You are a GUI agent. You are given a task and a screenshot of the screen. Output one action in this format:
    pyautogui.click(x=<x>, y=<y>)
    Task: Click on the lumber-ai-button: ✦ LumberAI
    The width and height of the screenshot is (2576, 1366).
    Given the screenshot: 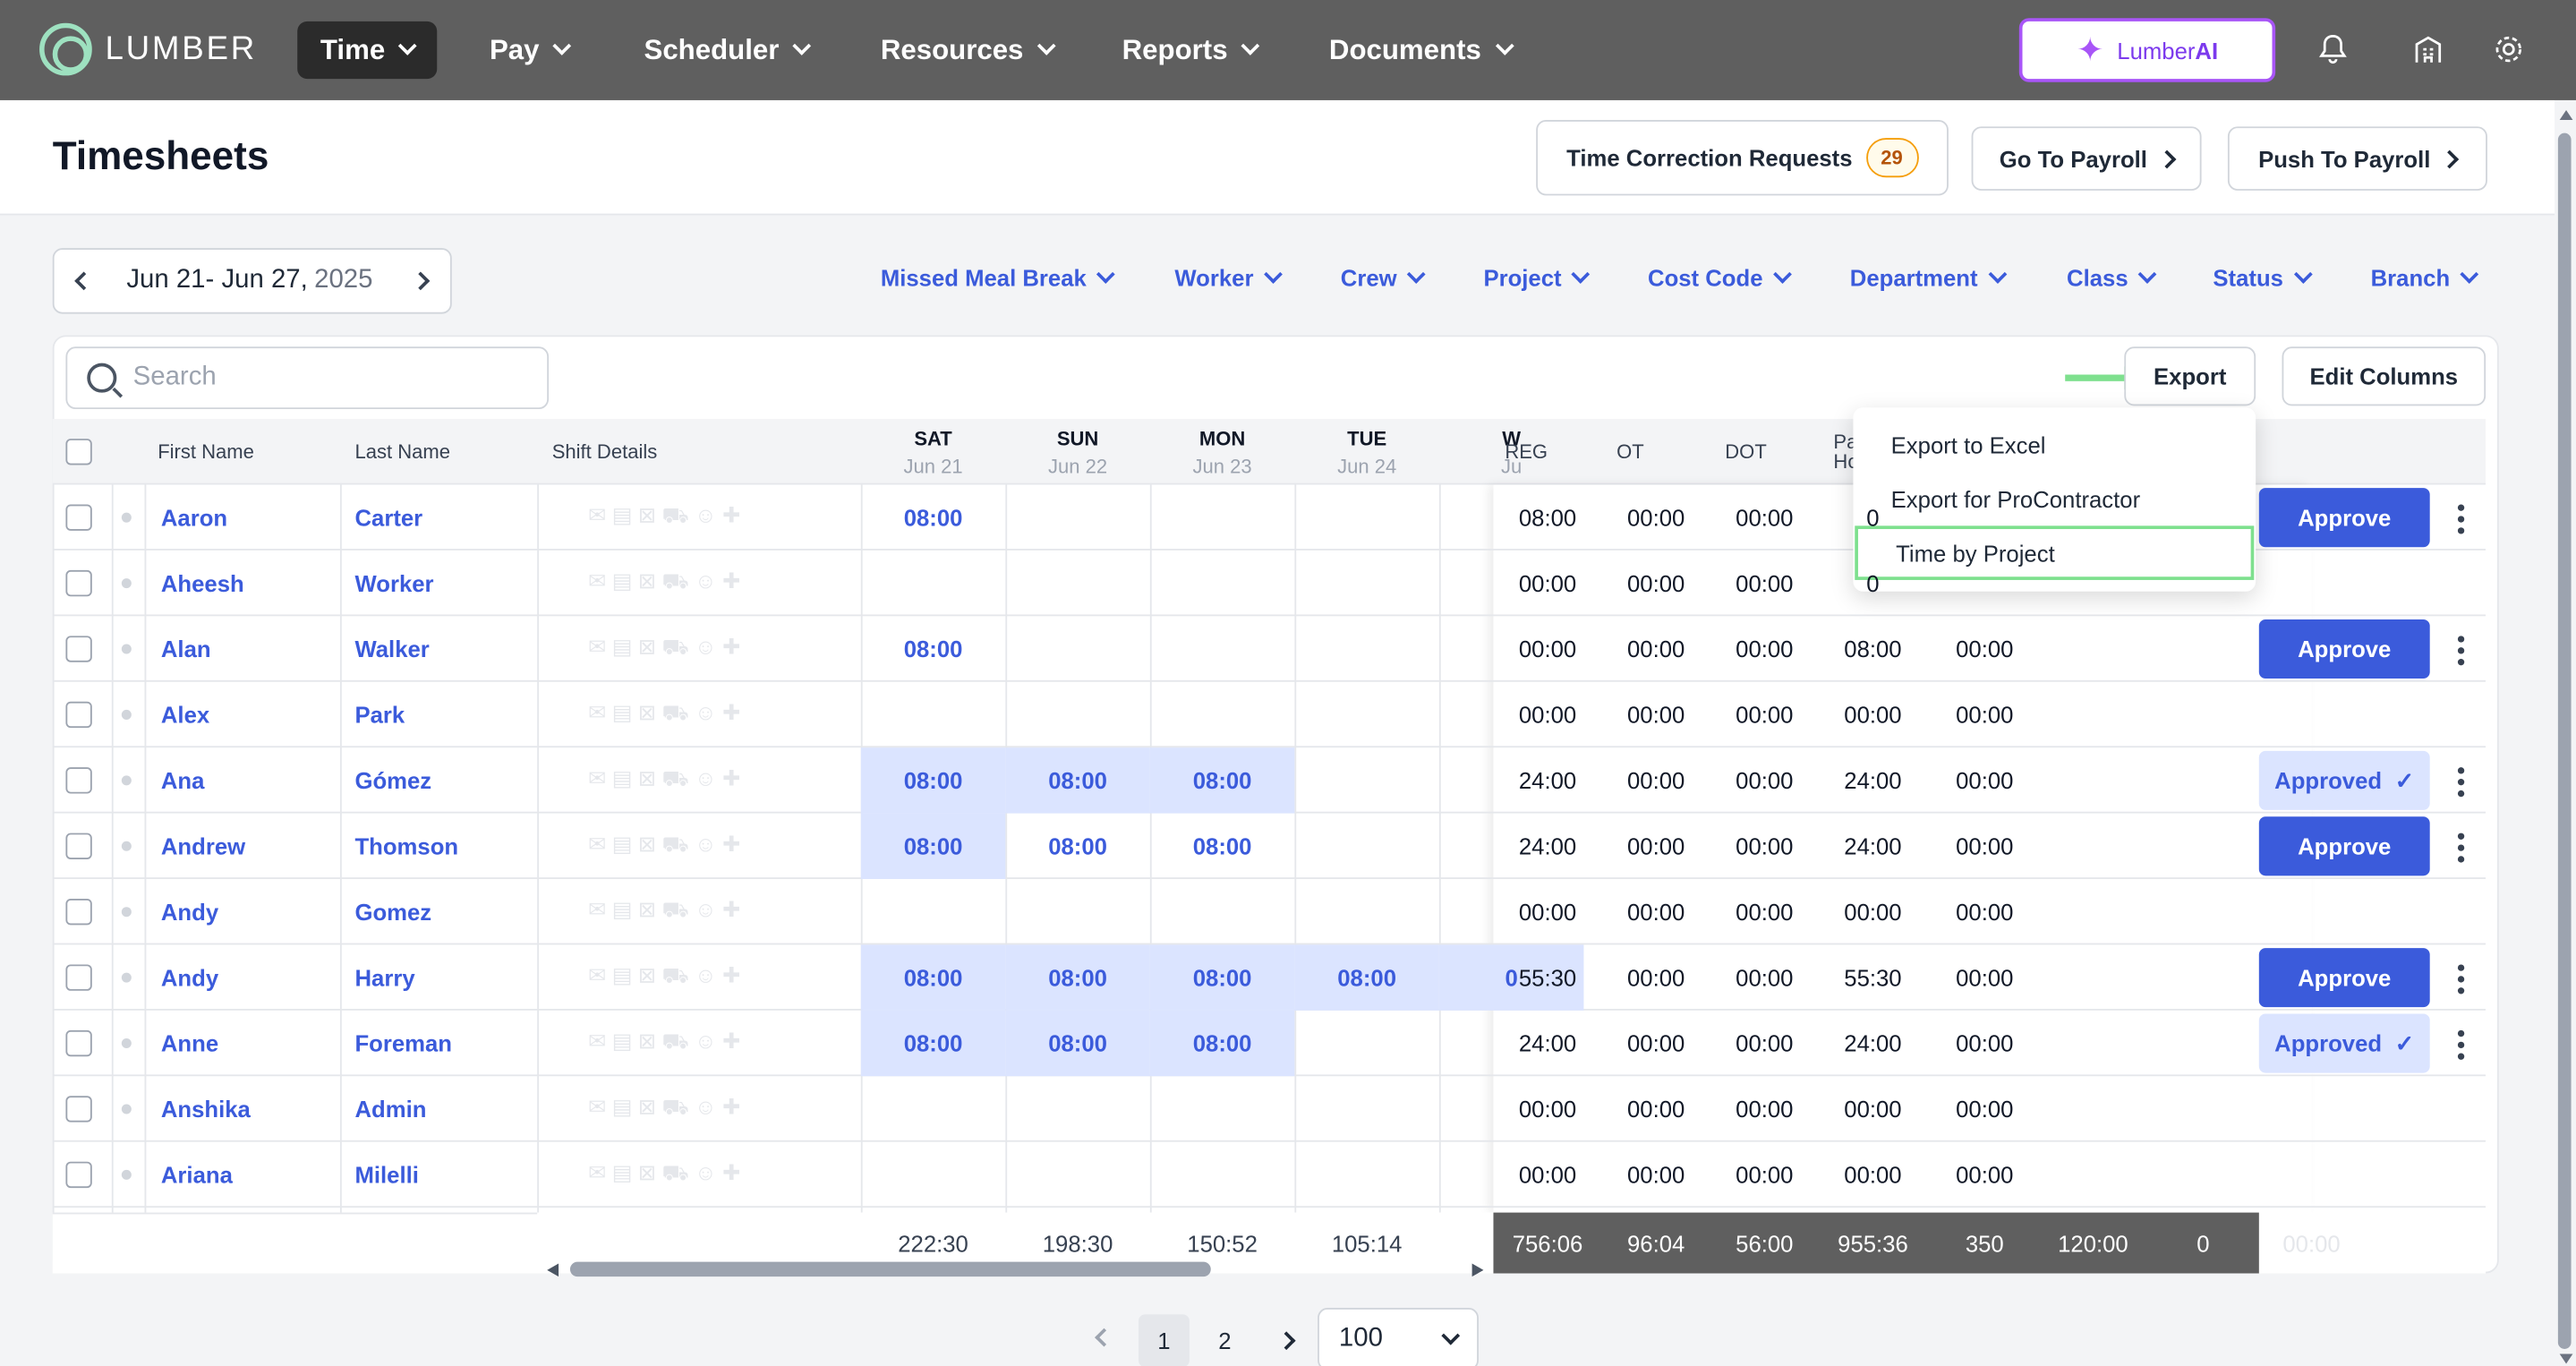 What is the action you would take?
    pyautogui.click(x=2147, y=50)
    